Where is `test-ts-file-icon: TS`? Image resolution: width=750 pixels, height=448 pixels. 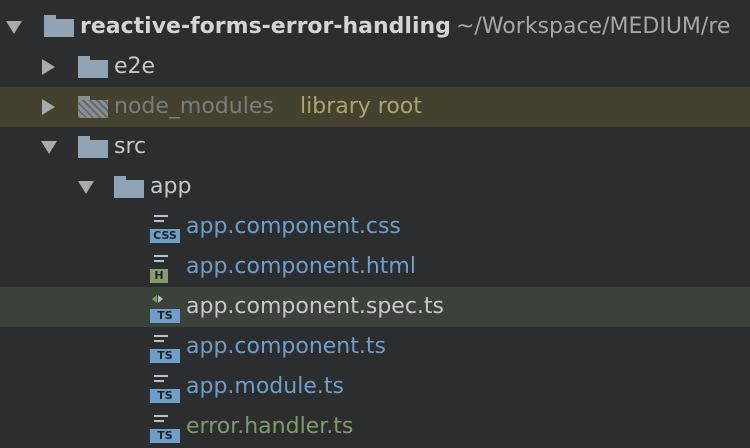
test-ts-file-icon: TS is located at coordinates (165, 308).